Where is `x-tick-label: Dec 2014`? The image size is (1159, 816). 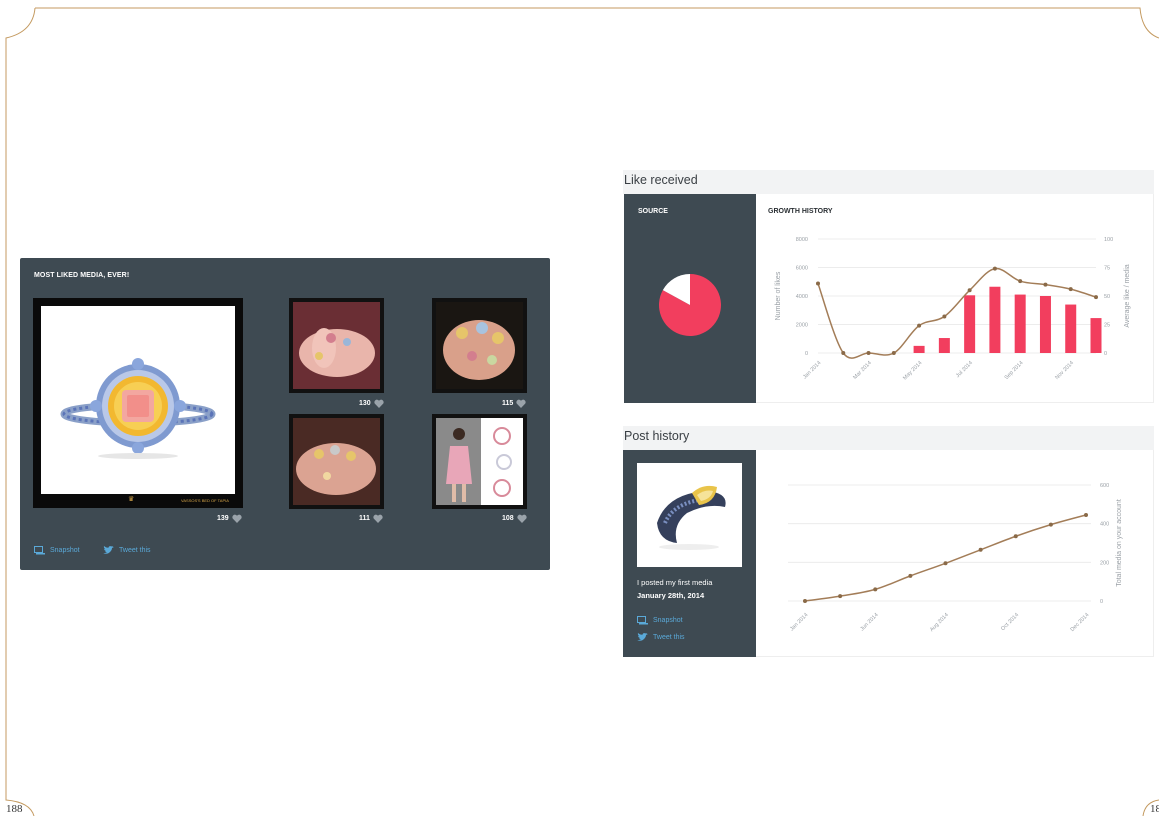
x-tick-label: Dec 2014 is located at coordinates (1080, 622).